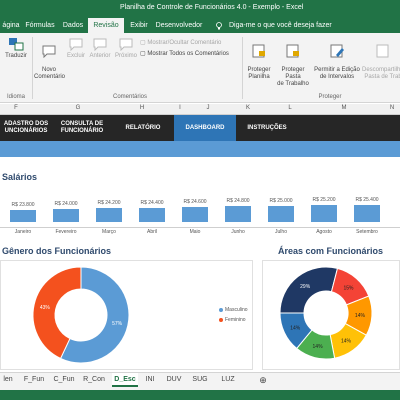 The height and width of the screenshot is (400, 400). I want to click on salary-value-label: R$ 24.400, so click(152, 202).